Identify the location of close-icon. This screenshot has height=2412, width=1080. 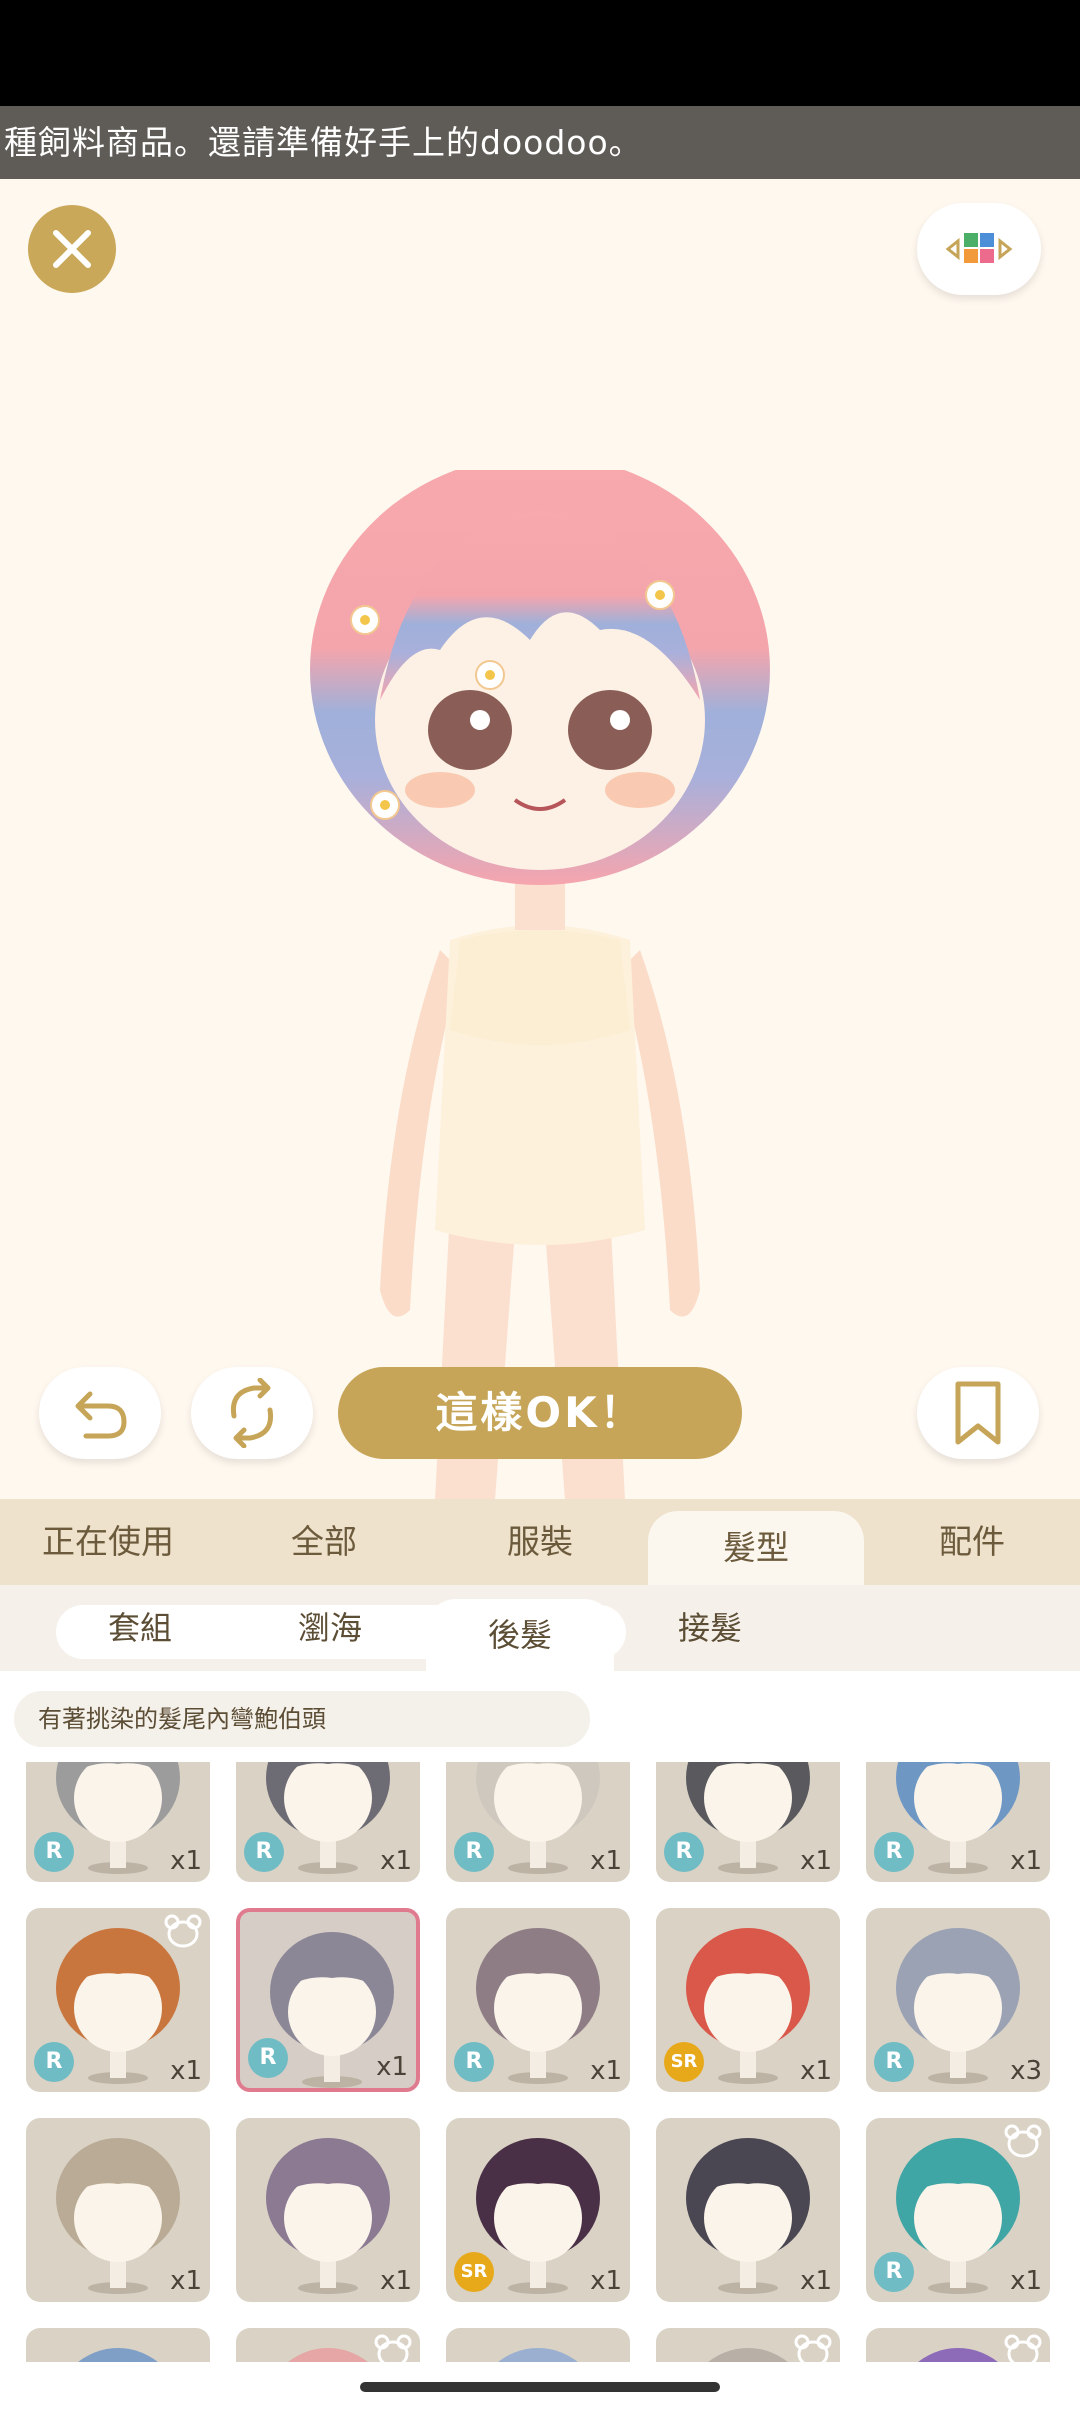
(72, 249).